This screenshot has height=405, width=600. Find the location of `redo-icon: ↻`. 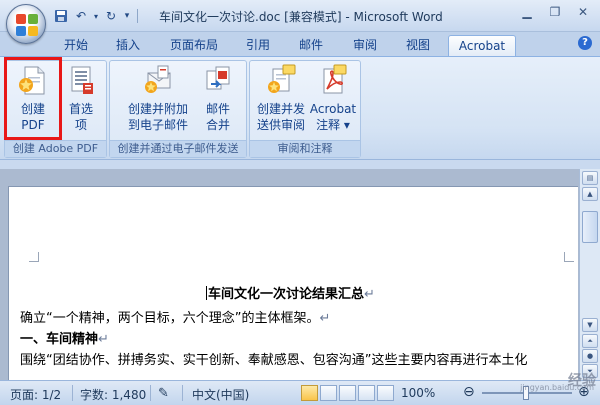

redo-icon: ↻ is located at coordinates (111, 16).